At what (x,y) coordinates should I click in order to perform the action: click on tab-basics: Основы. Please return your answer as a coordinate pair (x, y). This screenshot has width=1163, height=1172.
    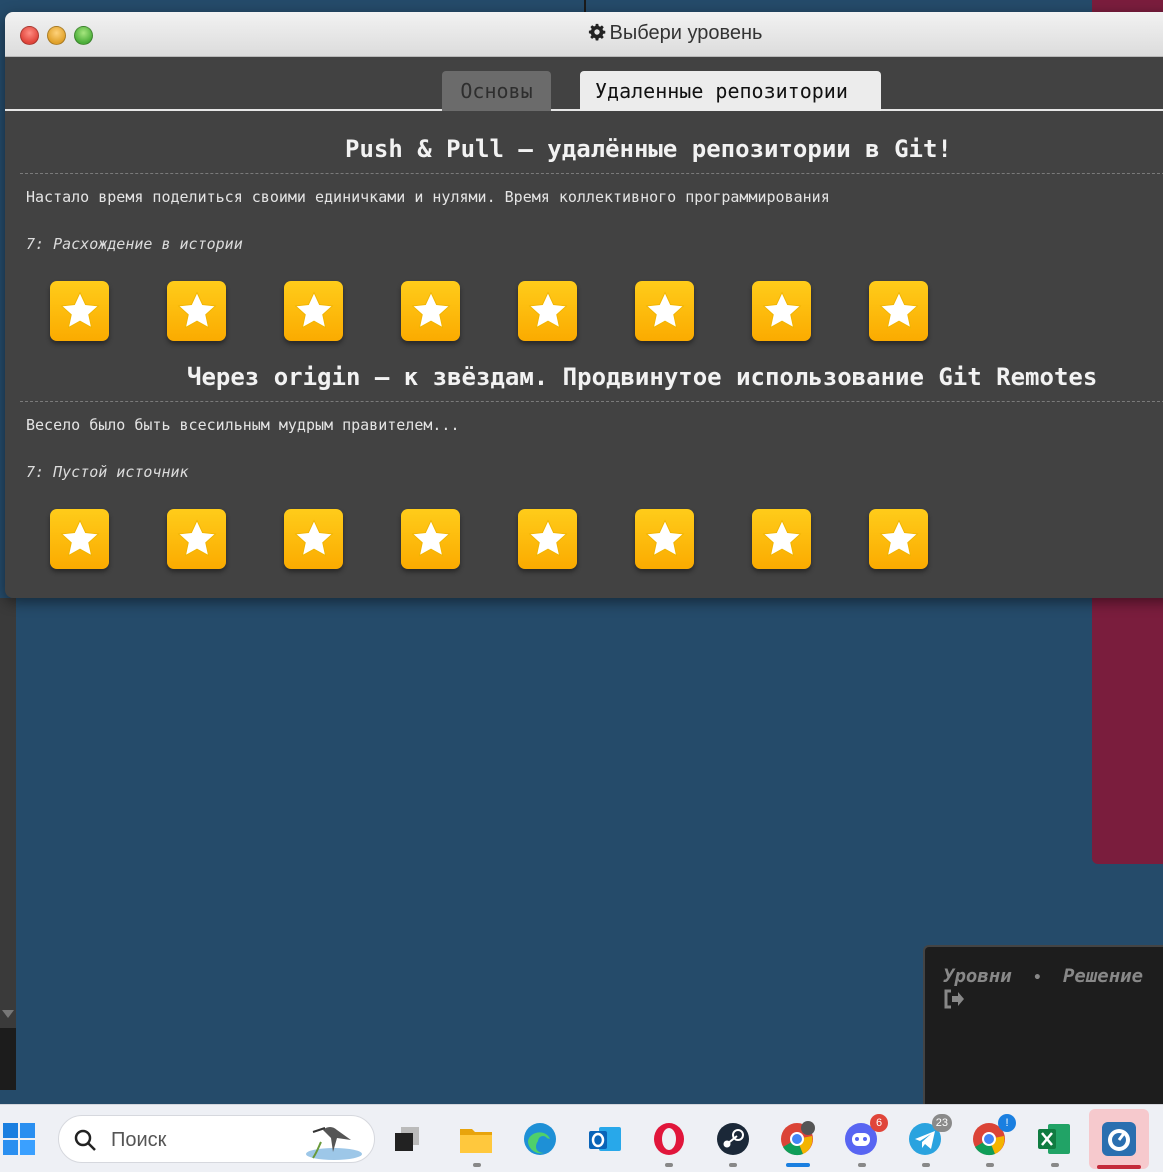
    Looking at the image, I should click on (496, 91).